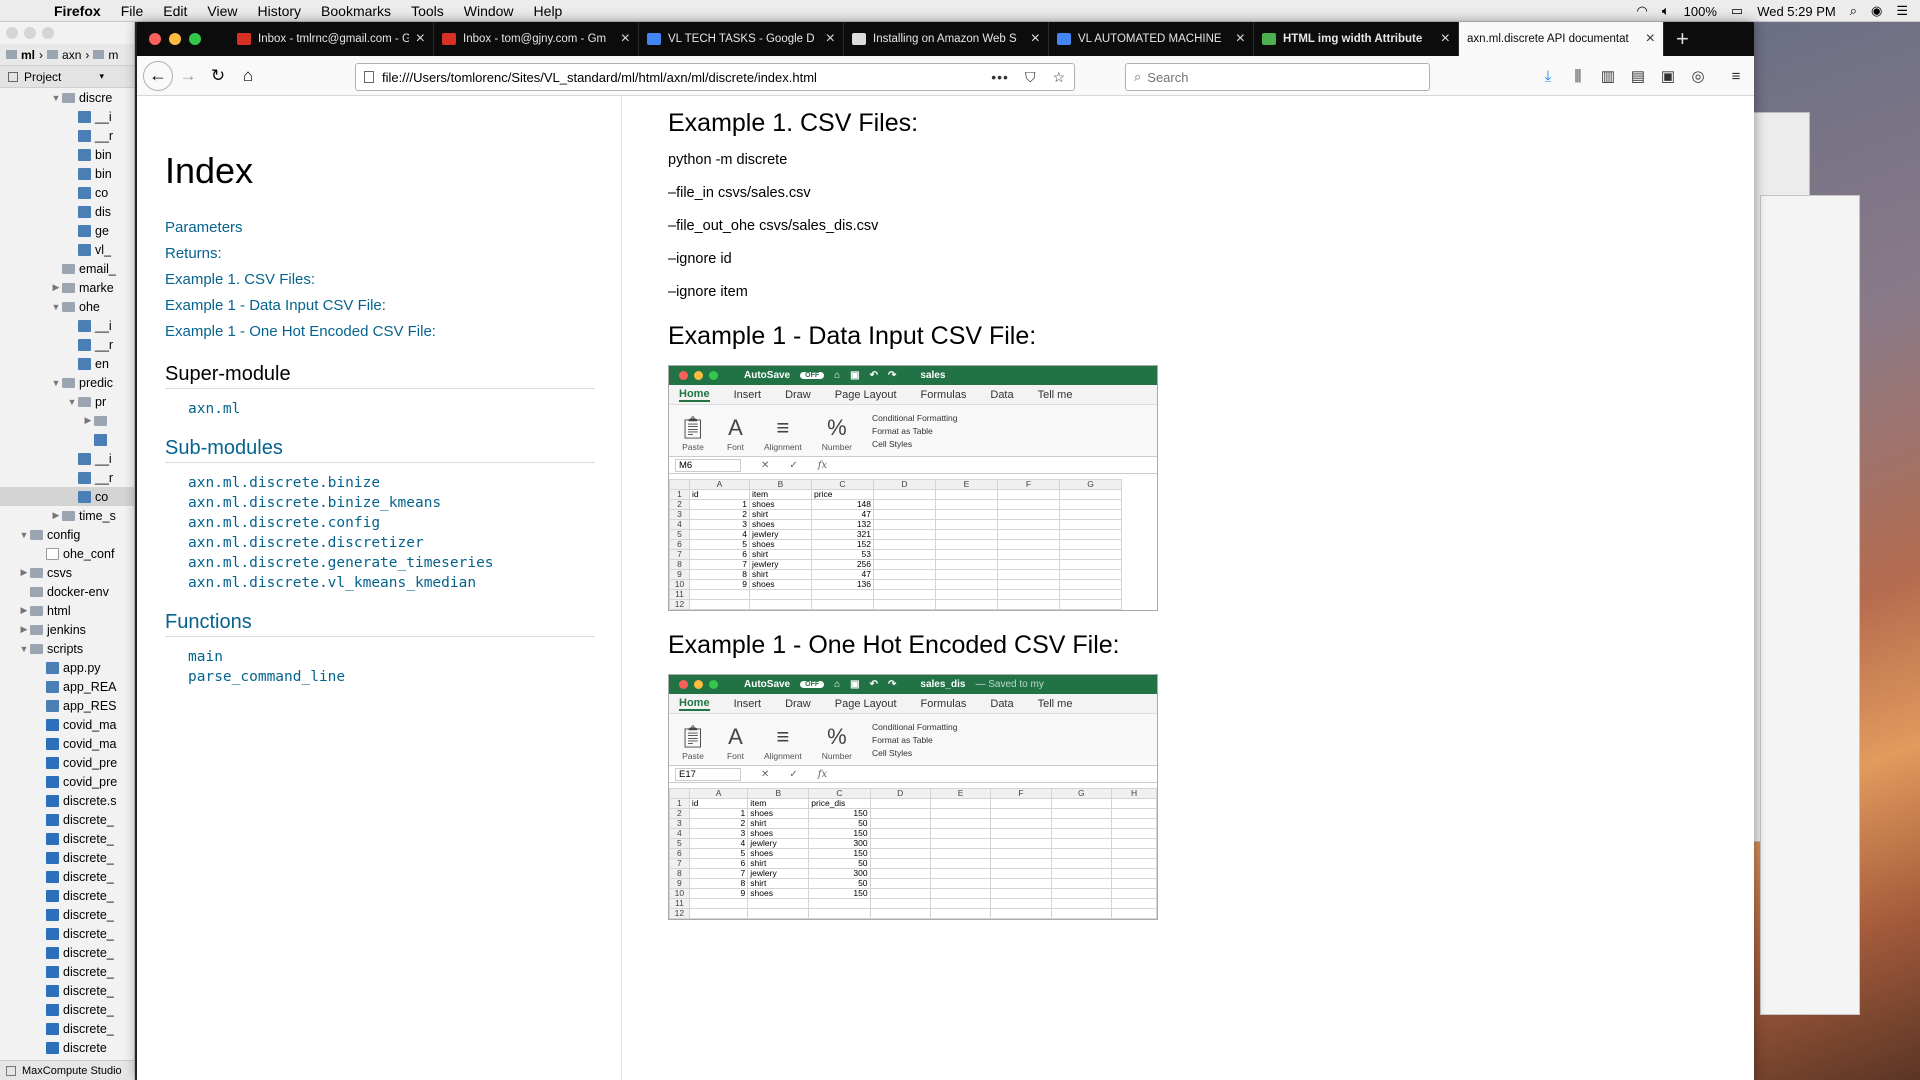 The width and height of the screenshot is (1920, 1080). I want to click on function-link-parse-command-line: parse_command_line, so click(380, 677).